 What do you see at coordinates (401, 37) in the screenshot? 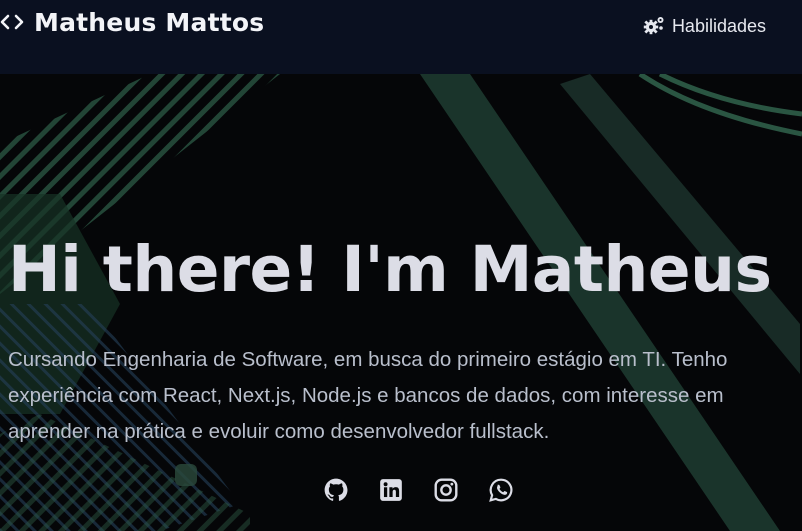
I see `top-navbar: Matheus Mattos Habilidades` at bounding box center [401, 37].